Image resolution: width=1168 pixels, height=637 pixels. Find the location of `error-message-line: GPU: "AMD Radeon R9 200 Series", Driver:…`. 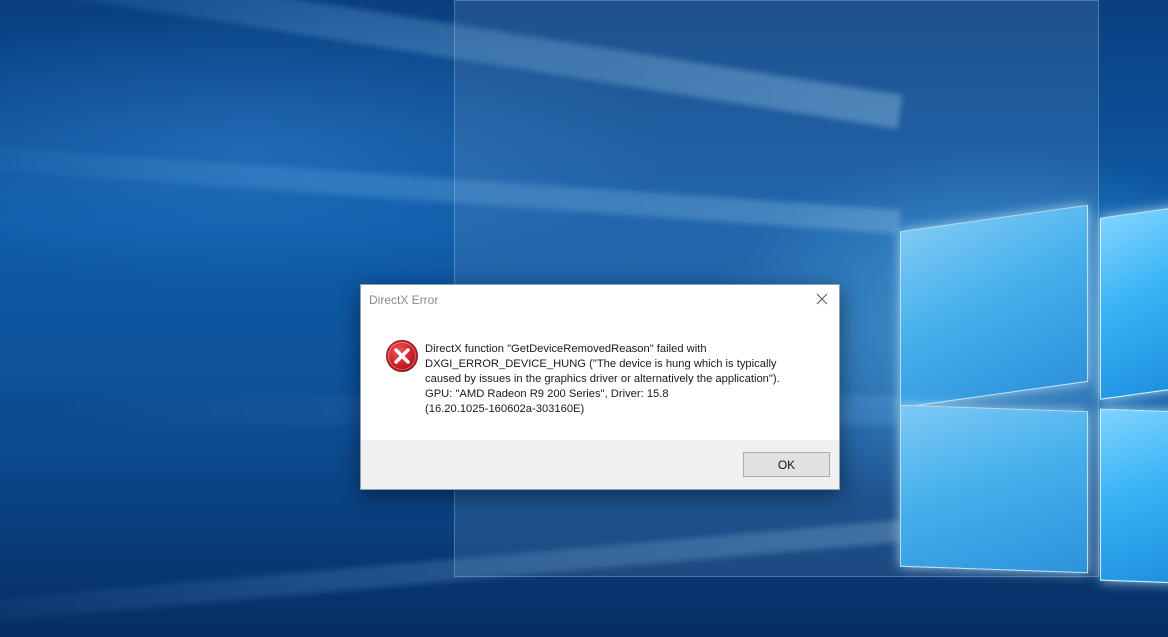

error-message-line: GPU: "AMD Radeon R9 200 Series", Driver:… is located at coordinates (547, 394).